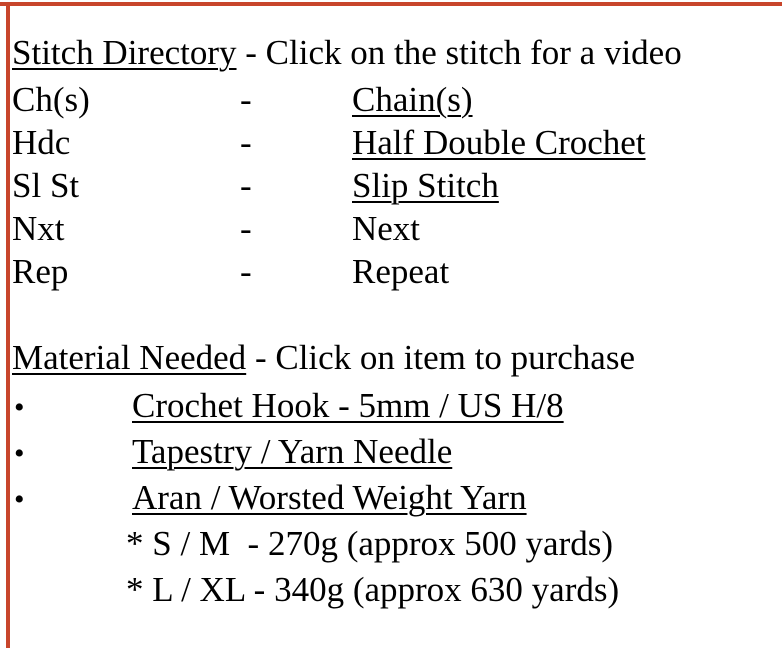 The height and width of the screenshot is (648, 782). What do you see at coordinates (386, 228) in the screenshot?
I see `stitch-definition: Next` at bounding box center [386, 228].